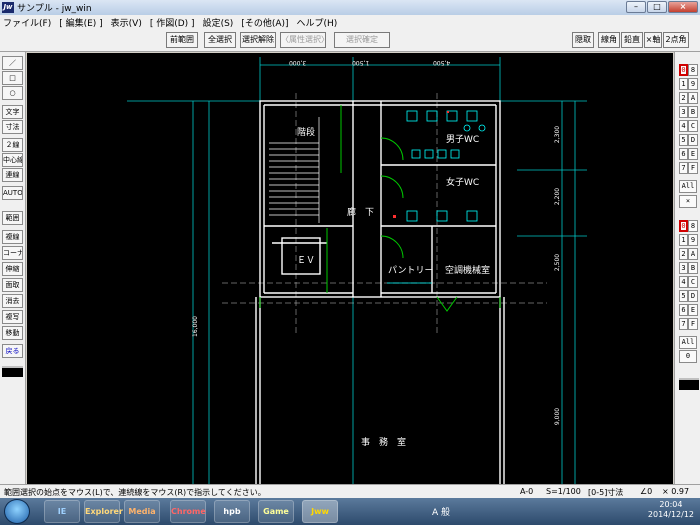  What do you see at coordinates (676, 40) in the screenshot?
I see `two-point-angle-button: 2点角` at bounding box center [676, 40].